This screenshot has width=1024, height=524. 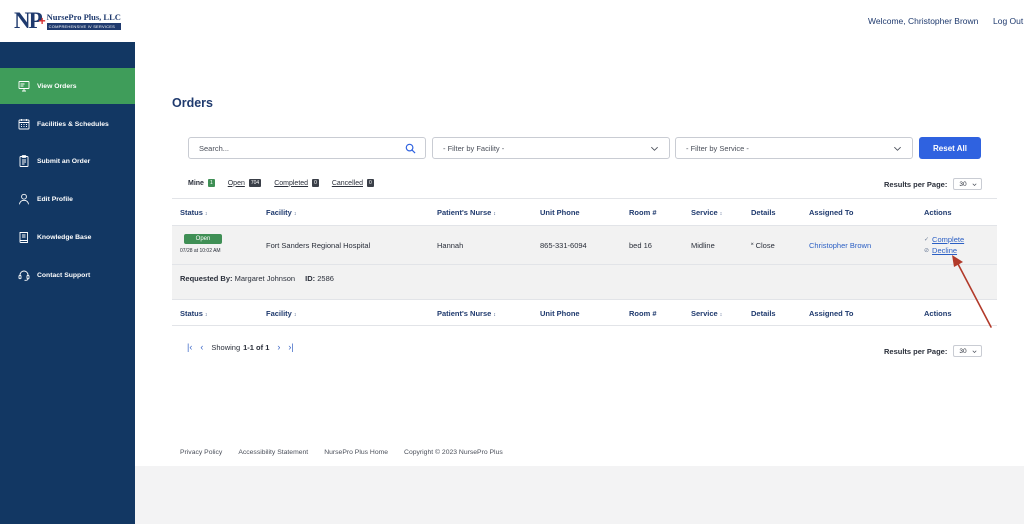 I want to click on sidebar-item-label: Facilities & Schedules, so click(x=73, y=124).